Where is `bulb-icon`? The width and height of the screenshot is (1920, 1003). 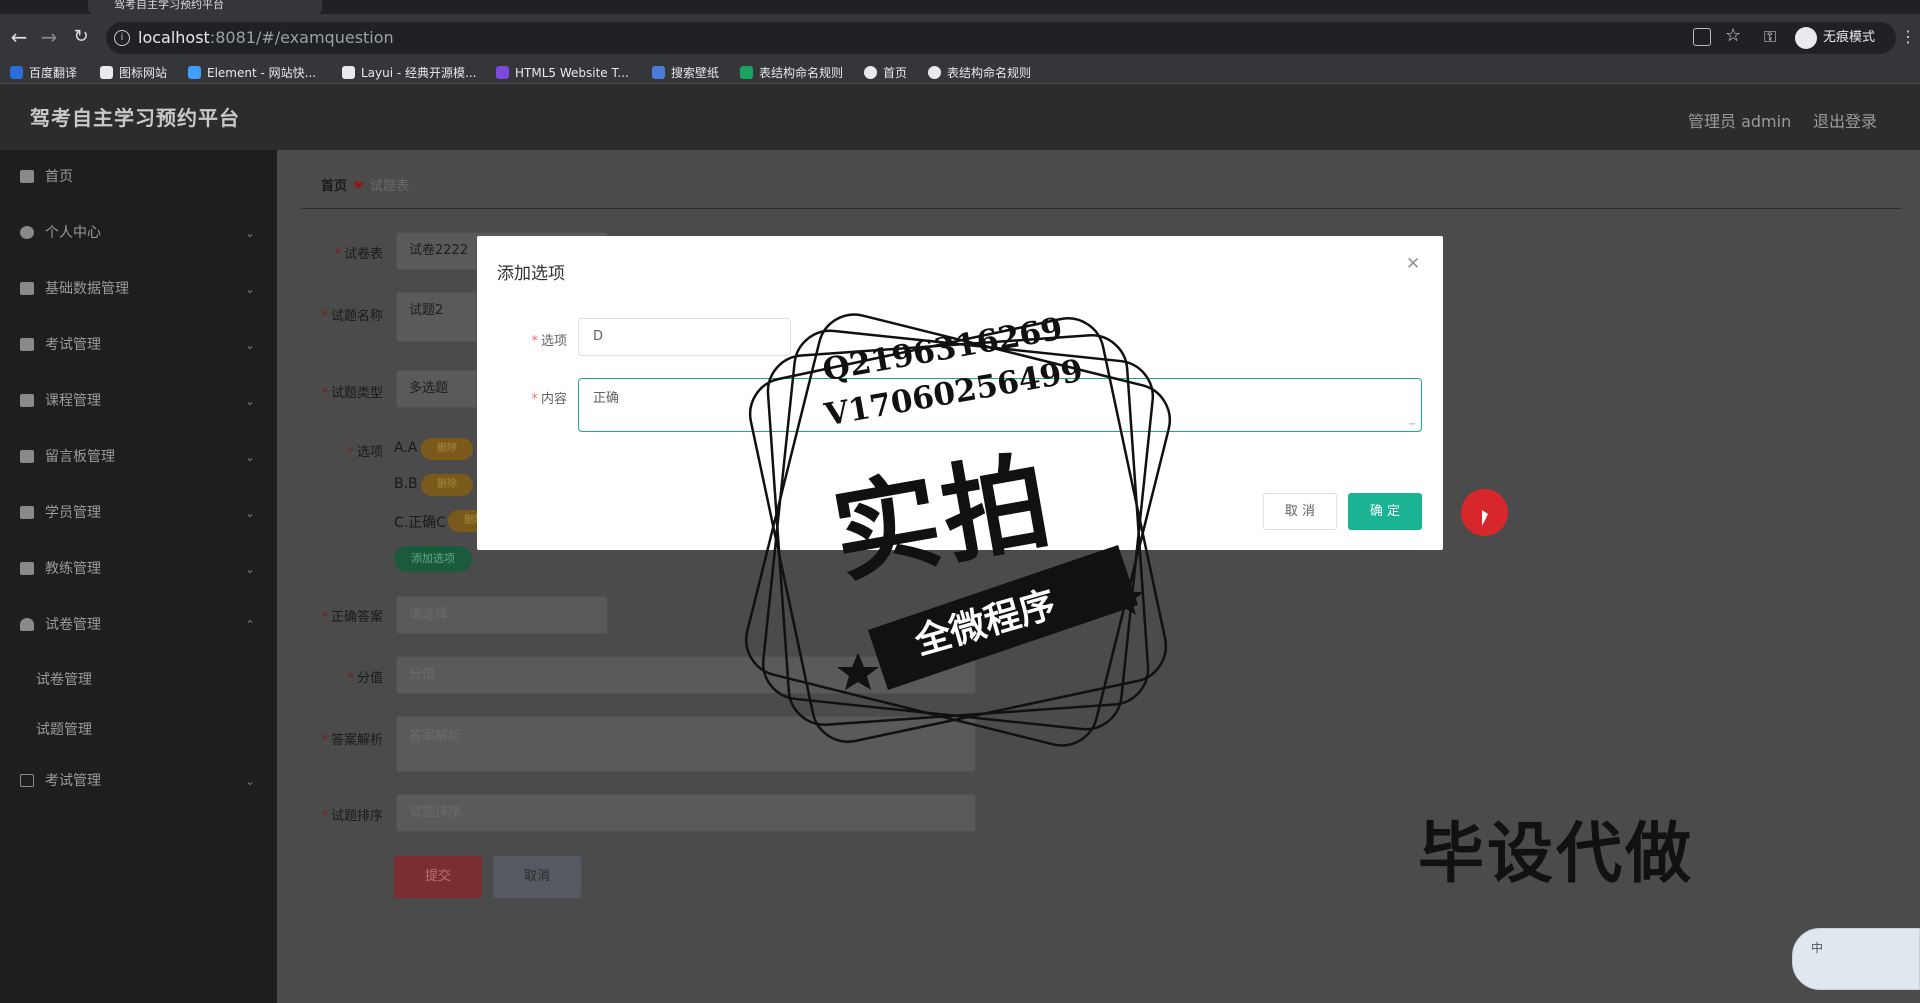 bulb-icon is located at coordinates (27, 624).